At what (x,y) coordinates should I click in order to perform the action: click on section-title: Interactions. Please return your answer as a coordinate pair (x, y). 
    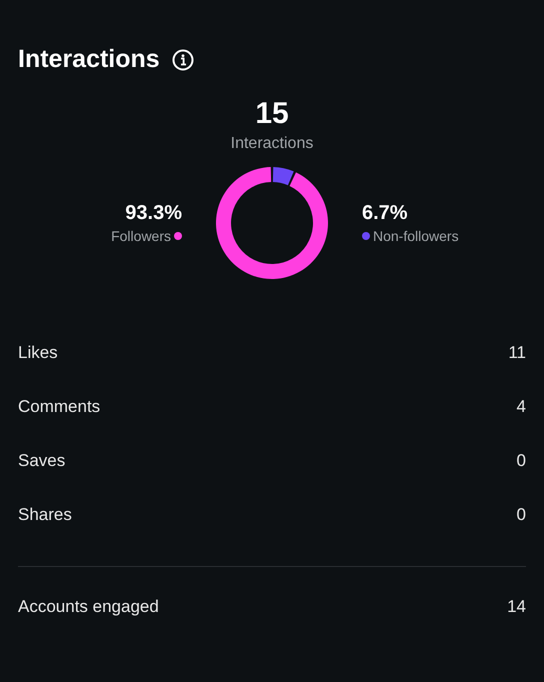
    Looking at the image, I should click on (89, 60).